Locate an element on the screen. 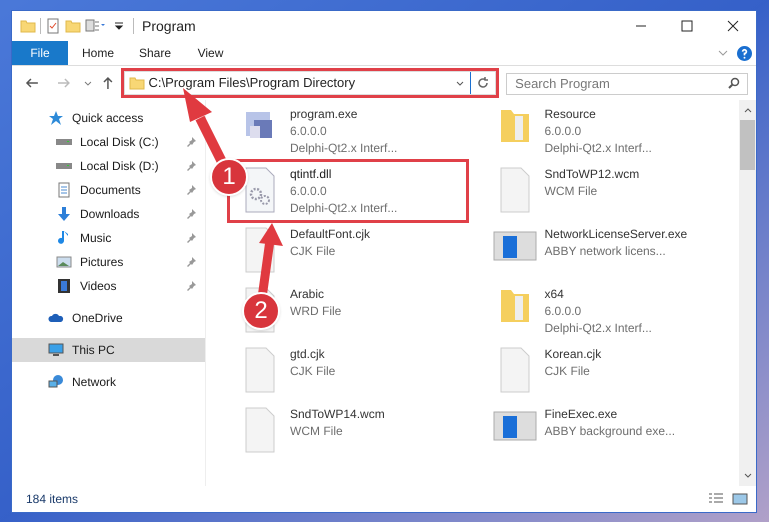 The width and height of the screenshot is (769, 522). network-icon is located at coordinates (56, 382).